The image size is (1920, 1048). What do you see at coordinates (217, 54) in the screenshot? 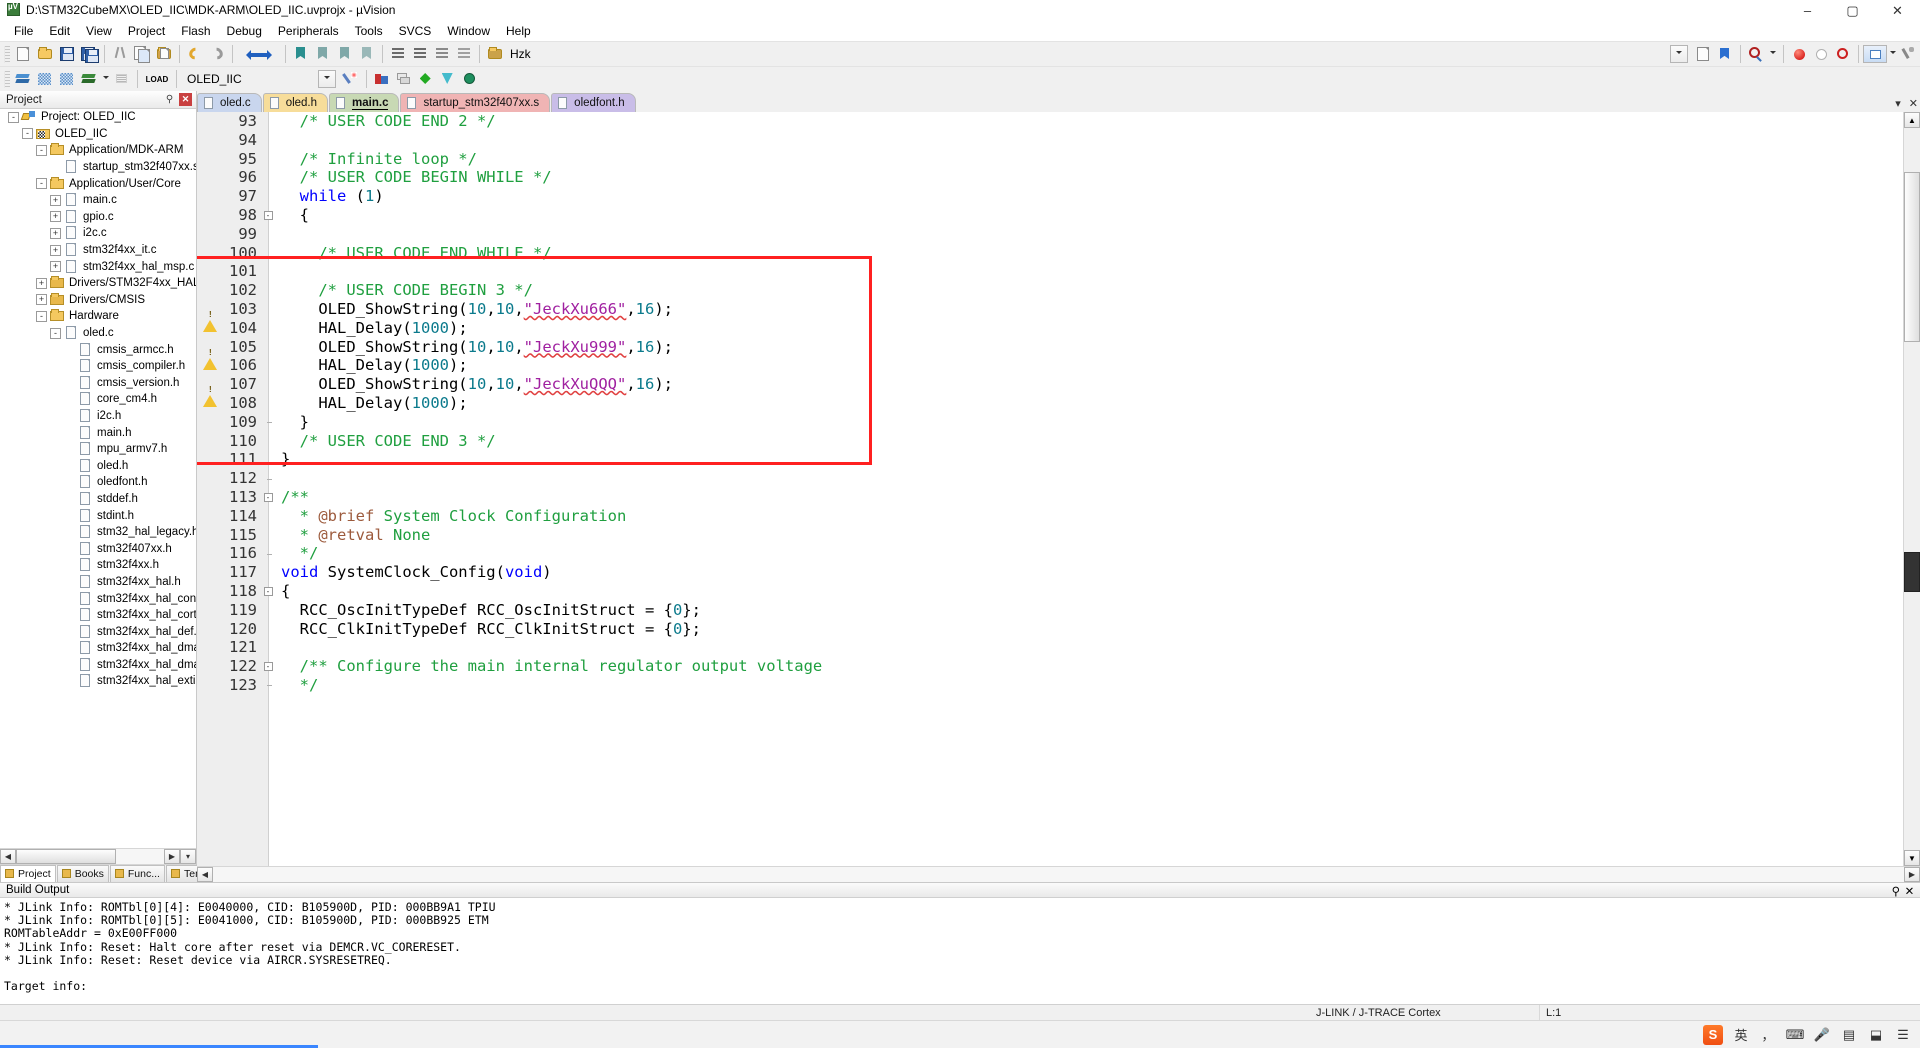
I see `redo-icon` at bounding box center [217, 54].